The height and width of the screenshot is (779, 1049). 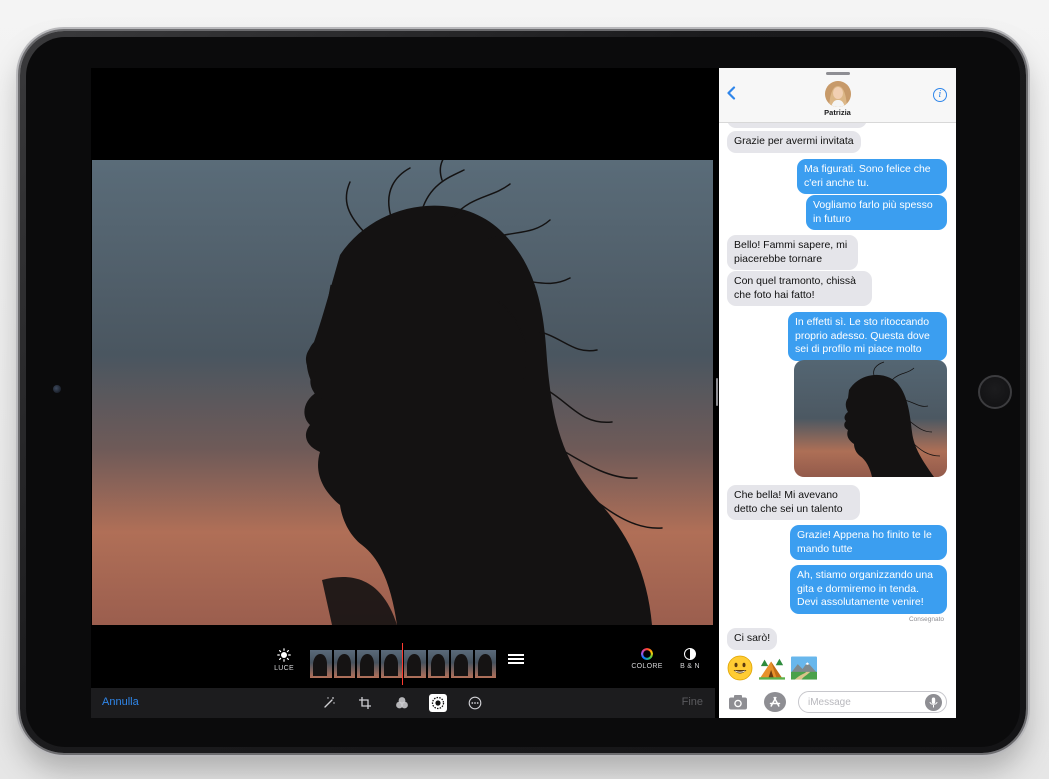 What do you see at coordinates (804, 668) in the screenshot?
I see `national-park-emoji-icon` at bounding box center [804, 668].